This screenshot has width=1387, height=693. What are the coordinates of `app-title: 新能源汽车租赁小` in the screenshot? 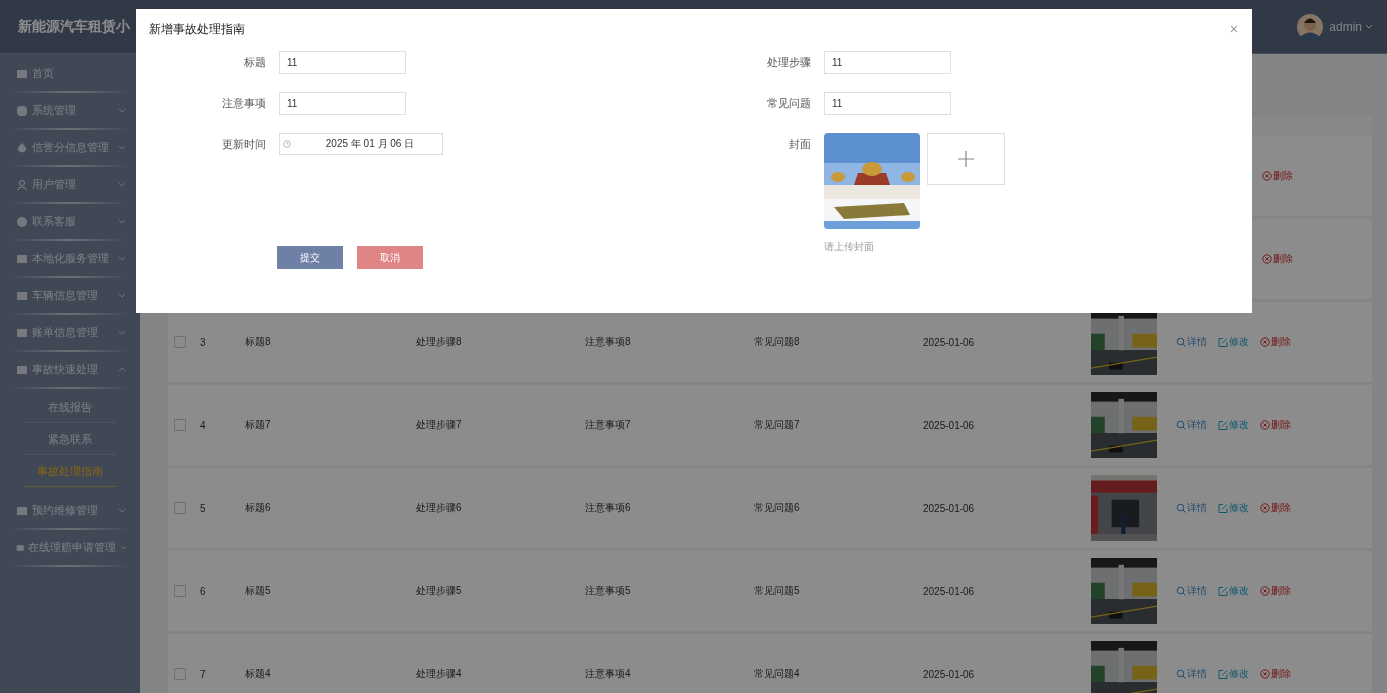 It's located at (73, 26).